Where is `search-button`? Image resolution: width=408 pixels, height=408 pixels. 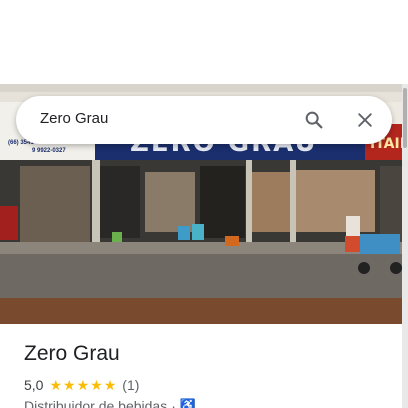 search-button is located at coordinates (314, 120).